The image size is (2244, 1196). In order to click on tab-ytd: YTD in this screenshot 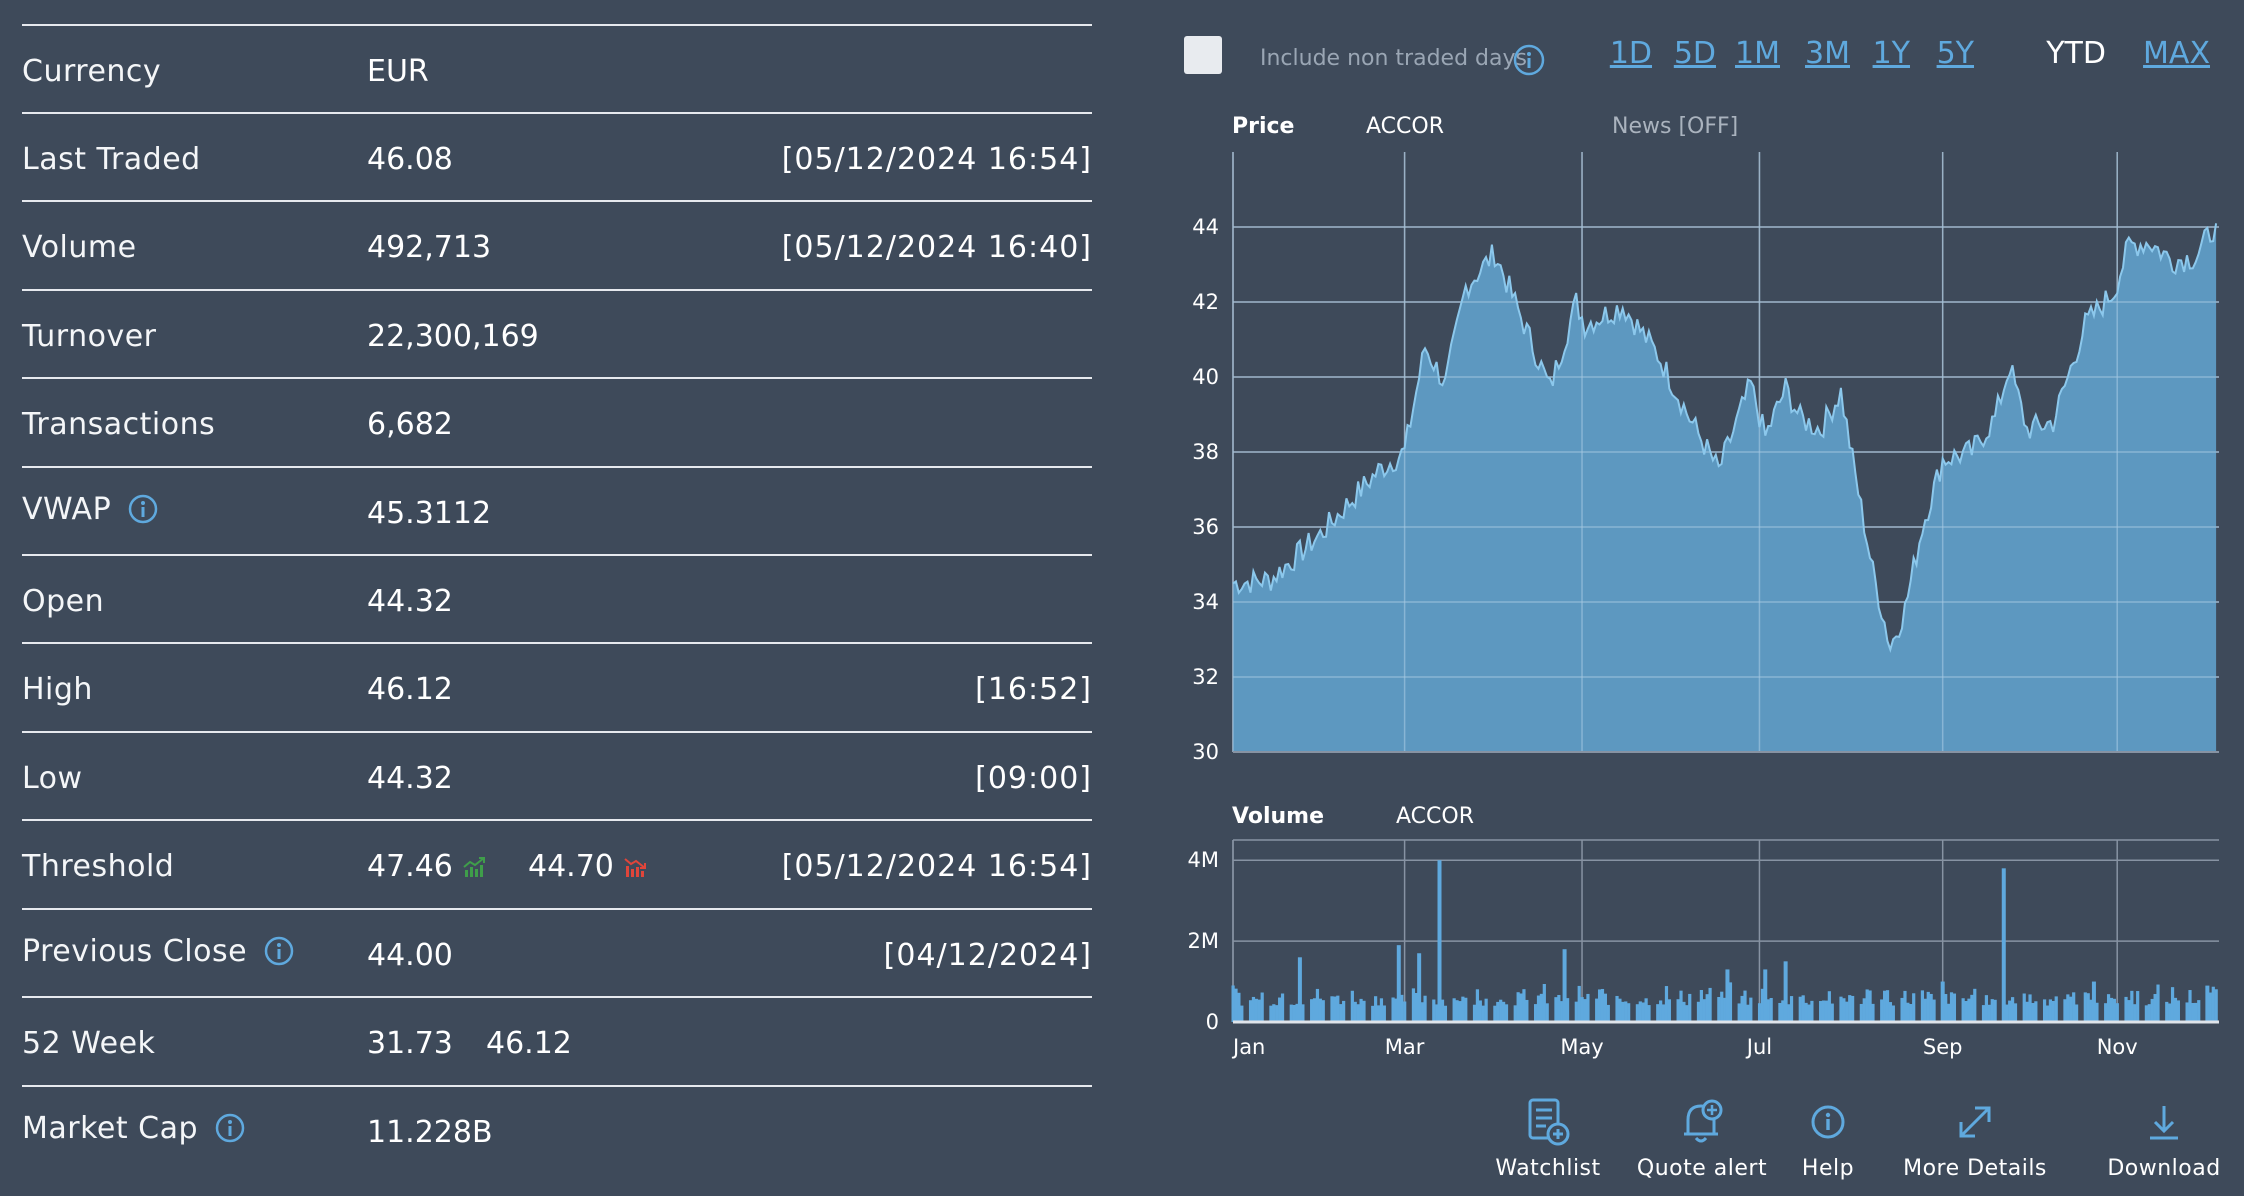, I will do `click(2076, 53)`.